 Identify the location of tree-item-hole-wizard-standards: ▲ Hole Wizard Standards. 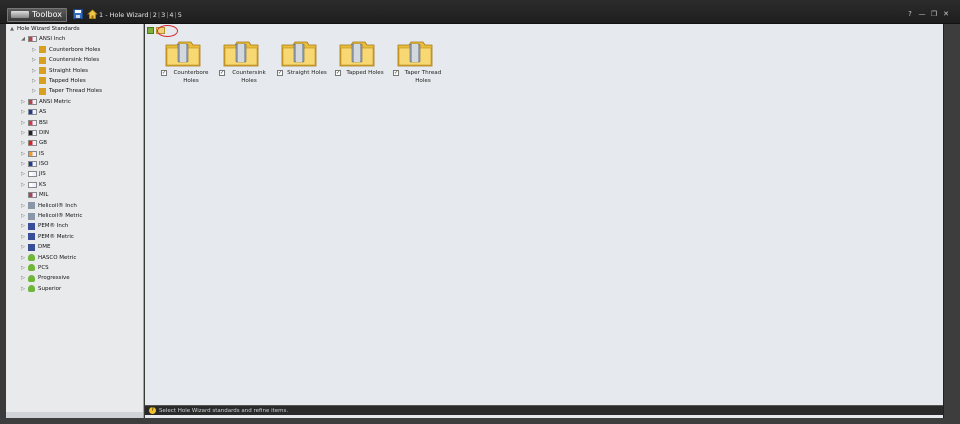
(74, 29).